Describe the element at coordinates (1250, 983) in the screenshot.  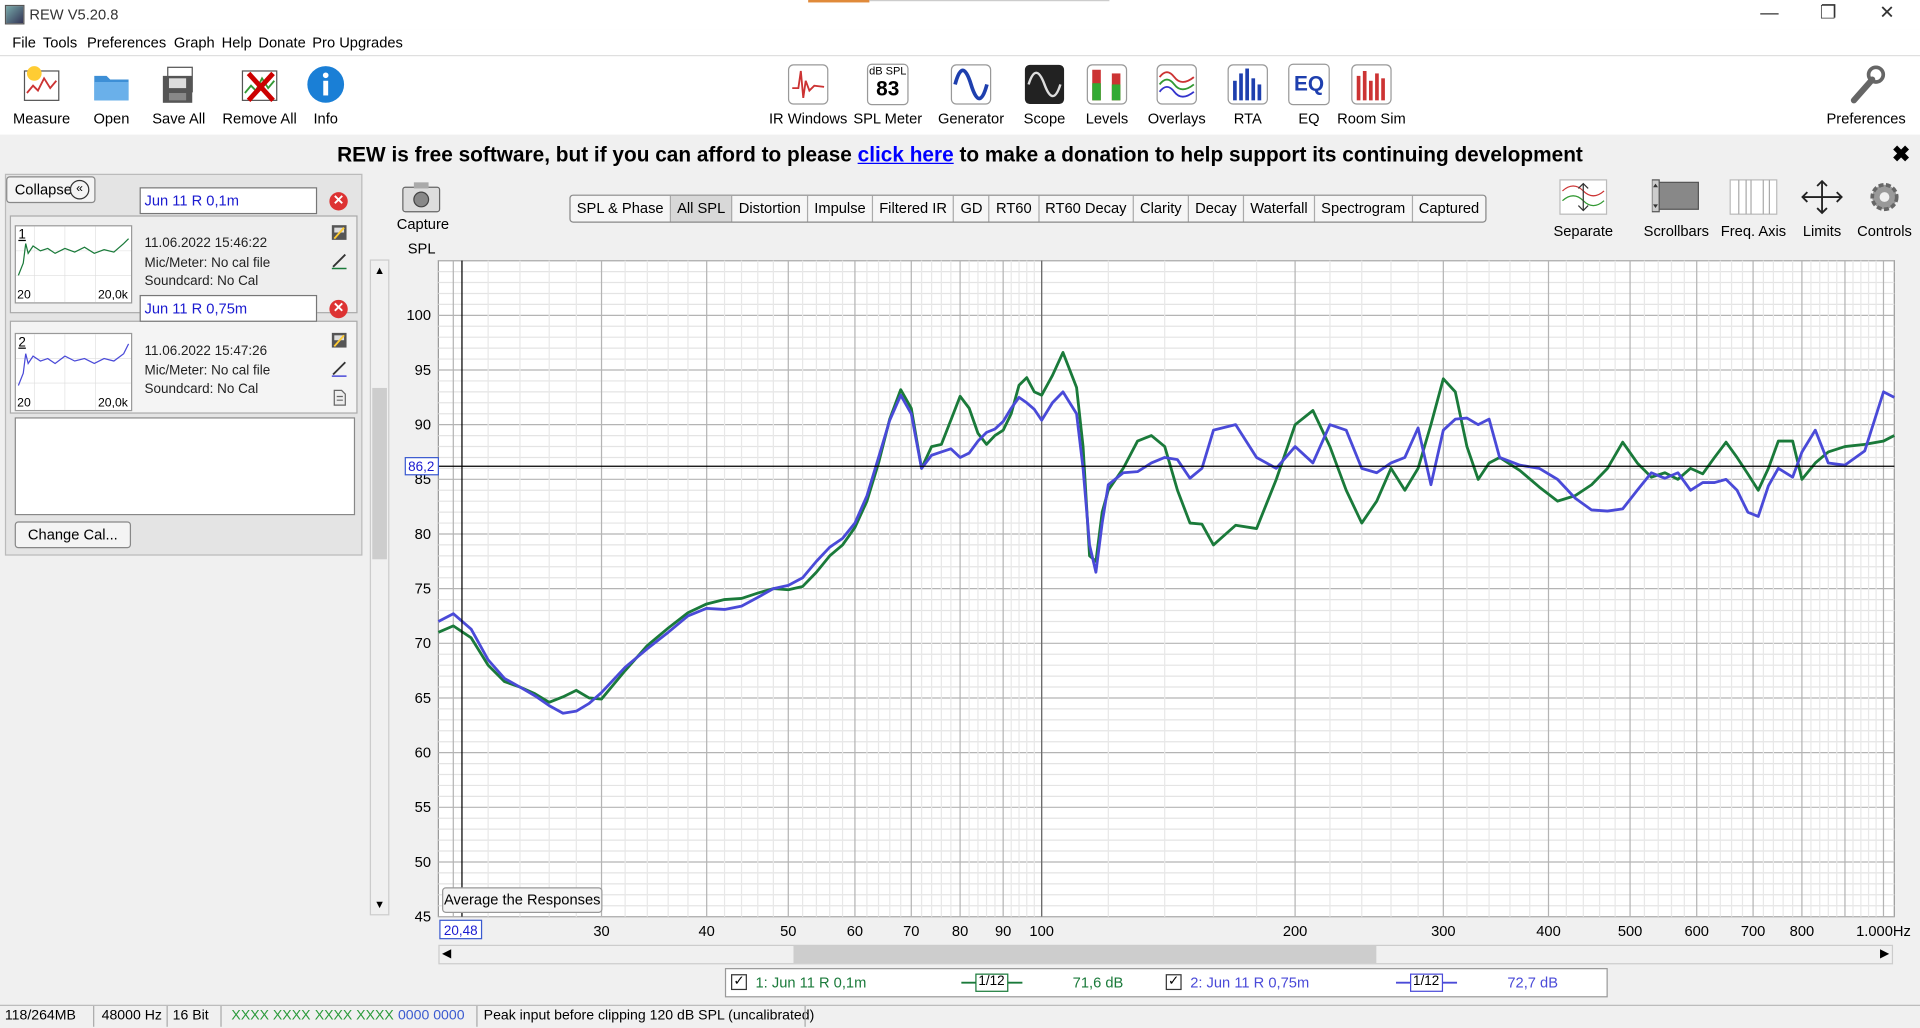
I see `legend-label-2: 2: Jun 11 R 0,75m` at that location.